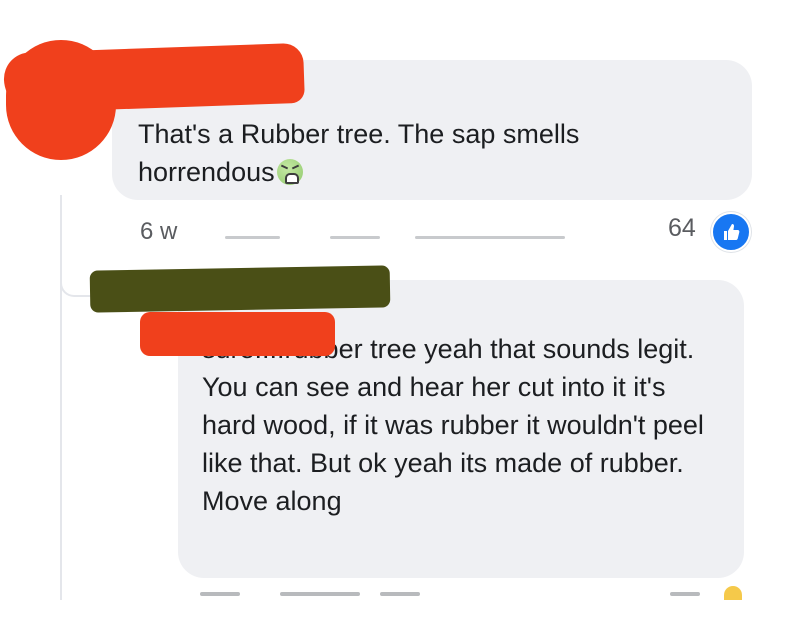 The image size is (812, 640). What do you see at coordinates (61, 397) in the screenshot?
I see `thread-line` at bounding box center [61, 397].